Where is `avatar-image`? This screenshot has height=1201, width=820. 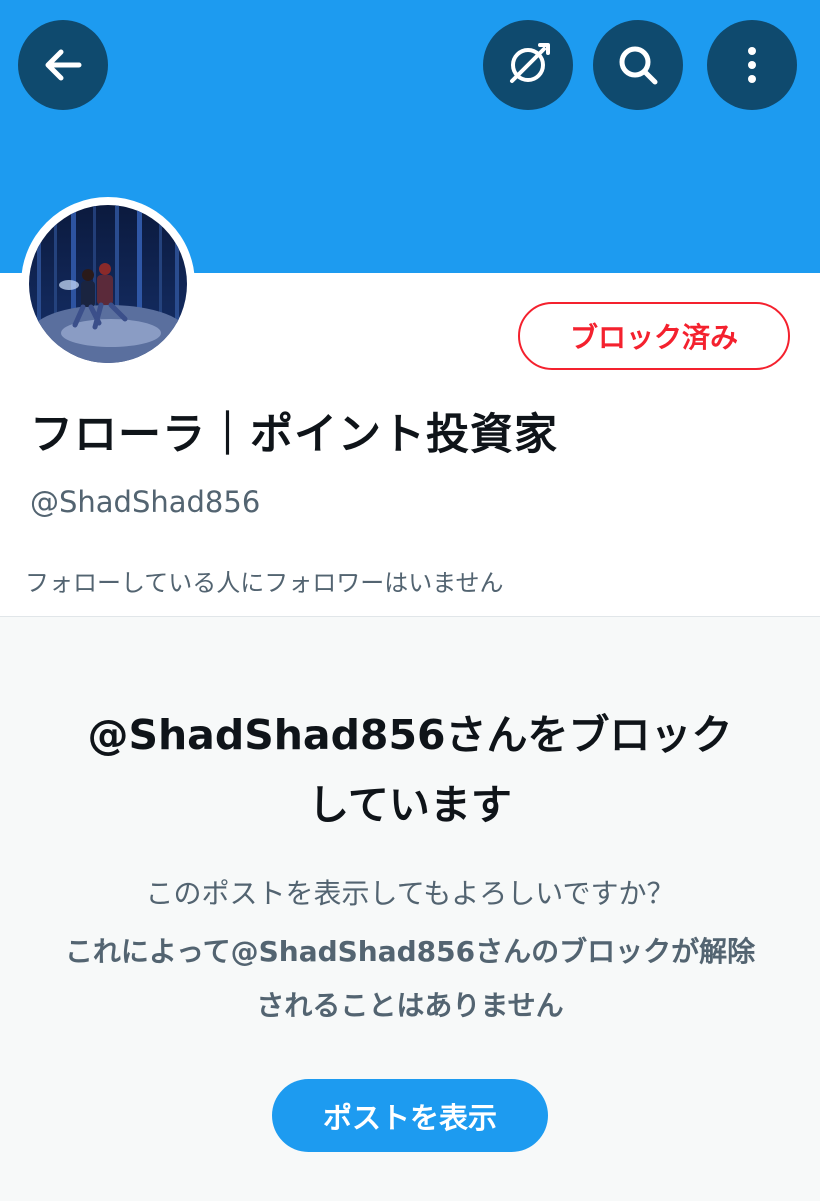
avatar-image is located at coordinates (108, 284).